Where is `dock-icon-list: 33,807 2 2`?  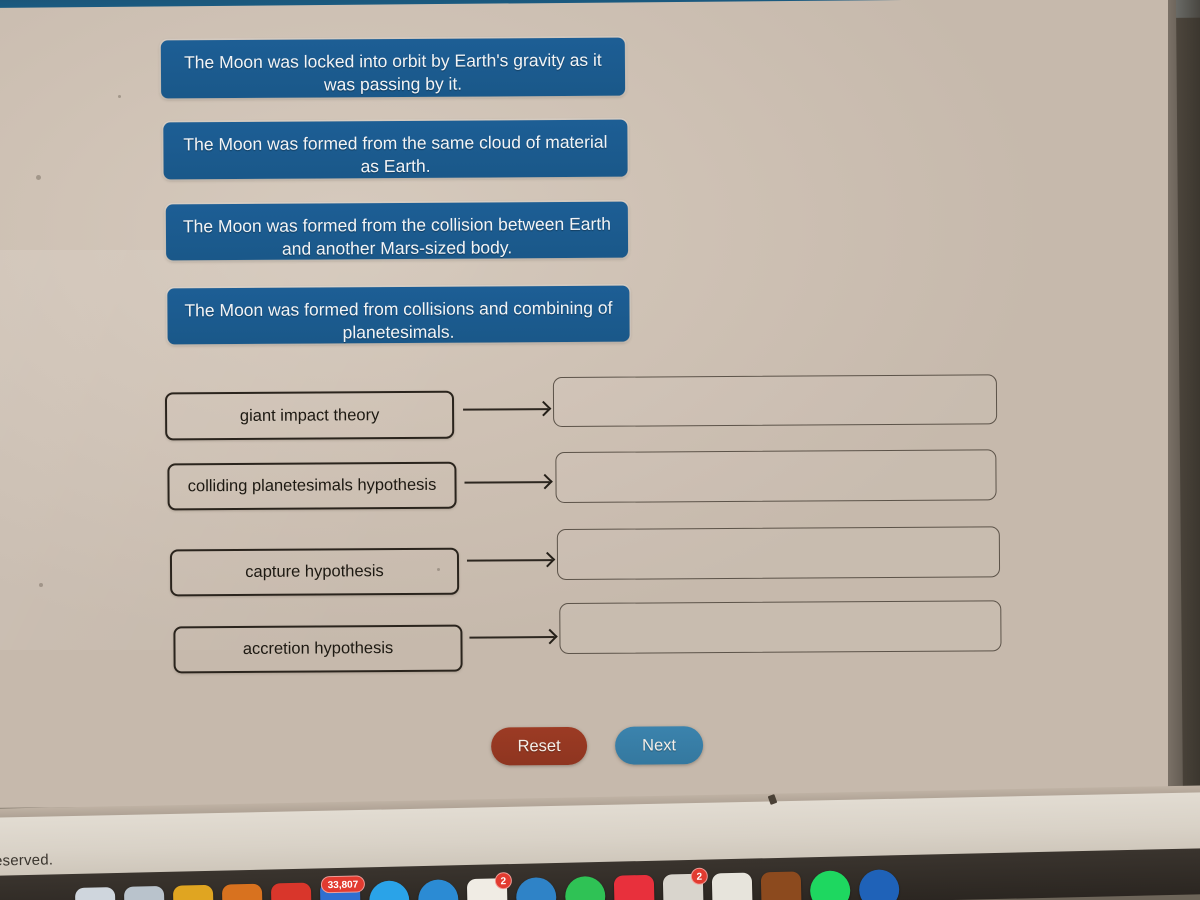 dock-icon-list: 33,807 2 2 is located at coordinates (487, 883).